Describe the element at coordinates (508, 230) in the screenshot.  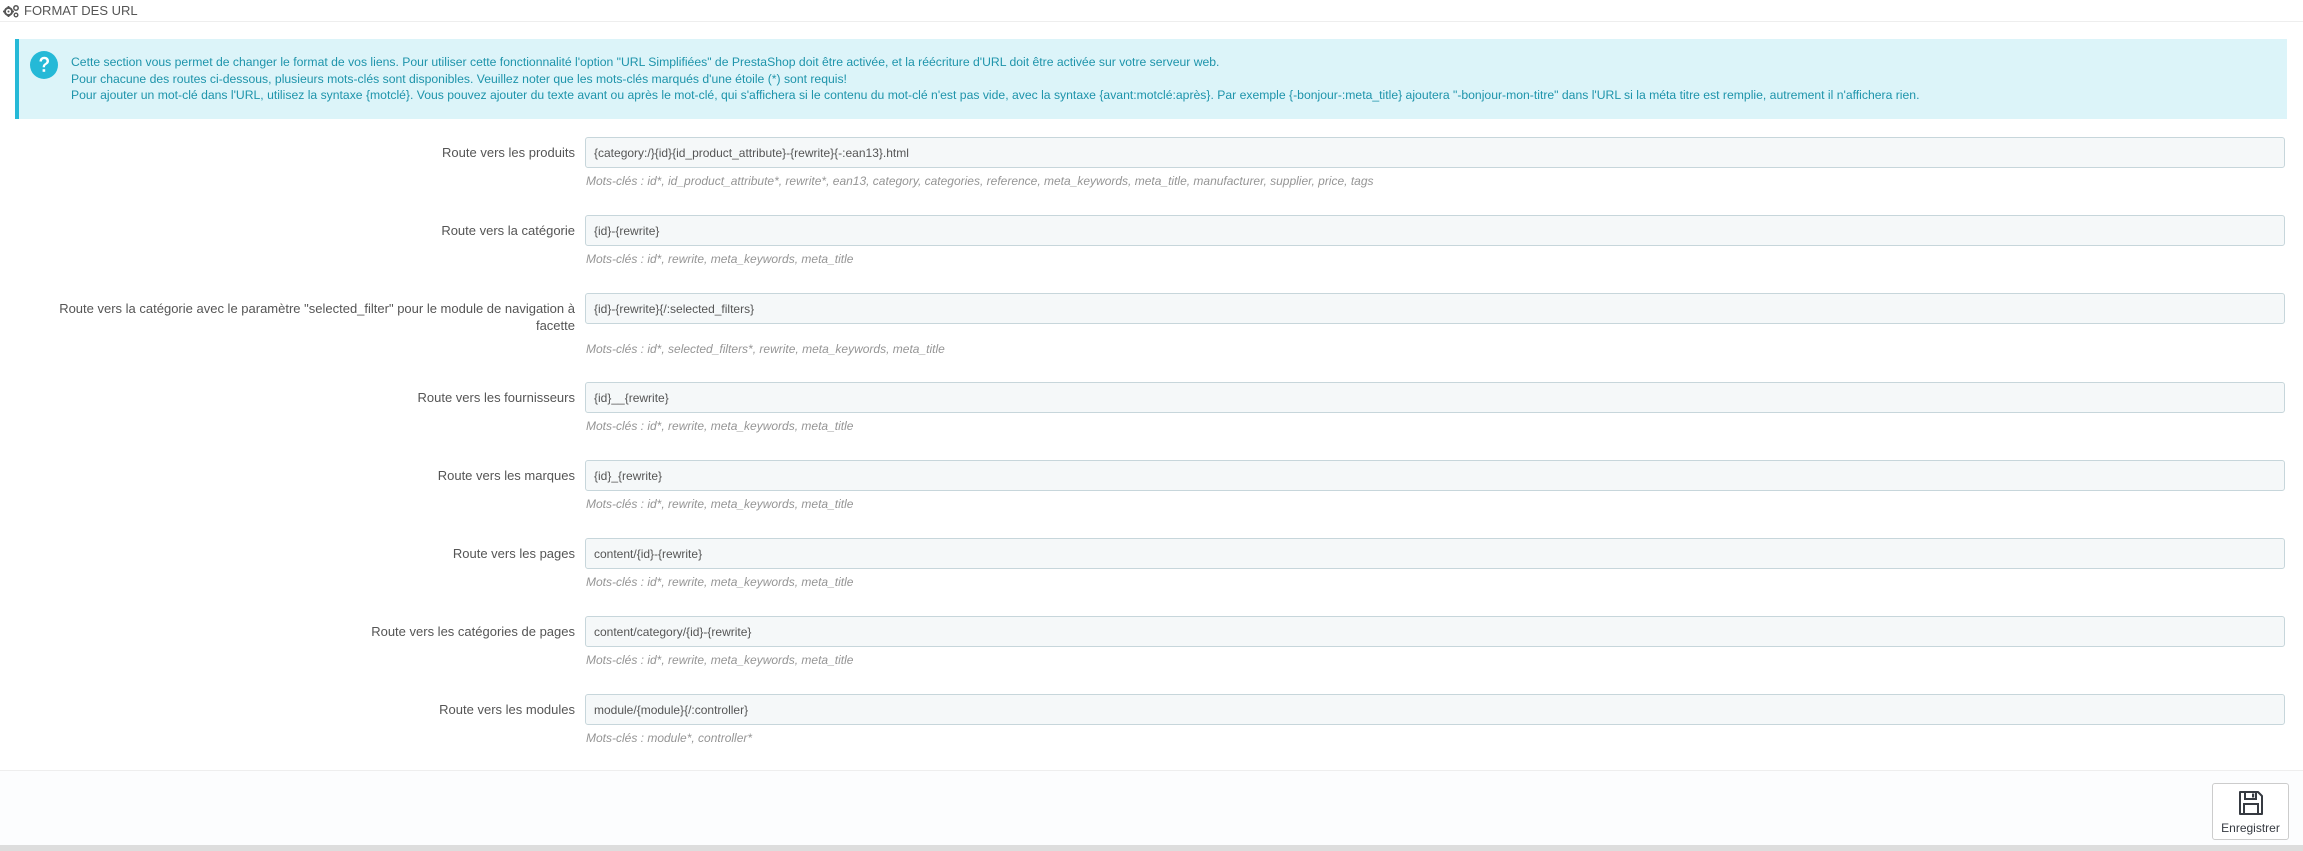
I see `route-label-category: Route vers la catégorie` at that location.